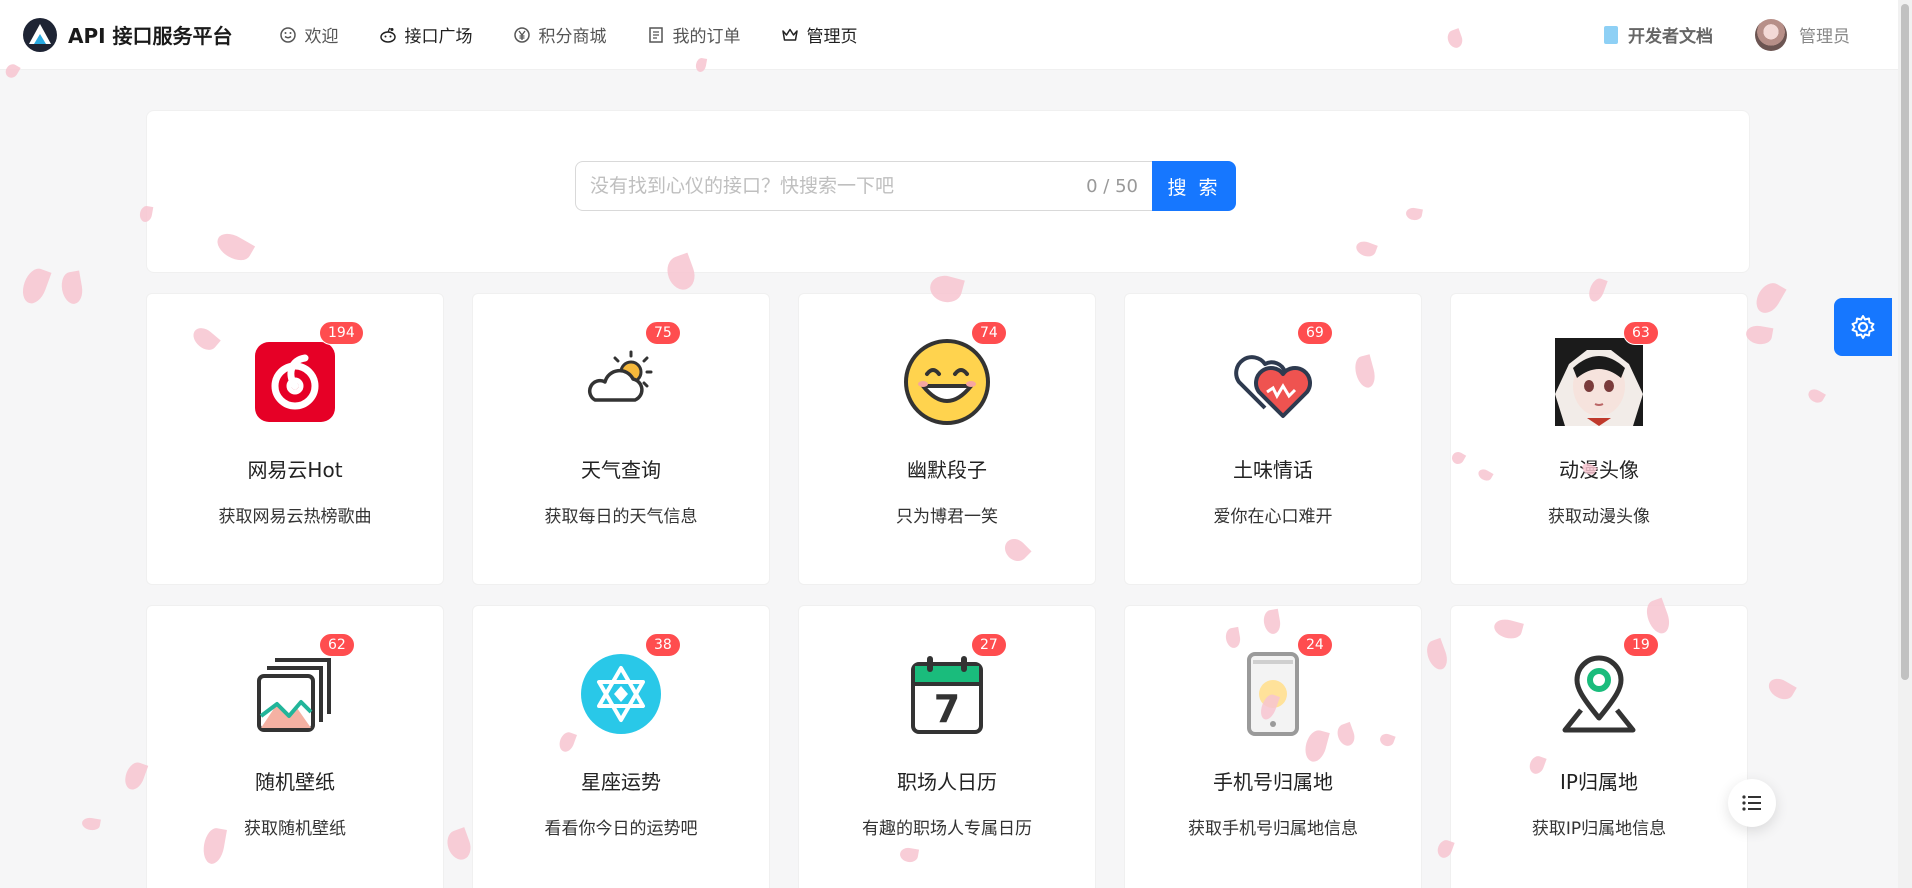 The width and height of the screenshot is (1912, 888). I want to click on card-title: 职场人日历, so click(947, 782).